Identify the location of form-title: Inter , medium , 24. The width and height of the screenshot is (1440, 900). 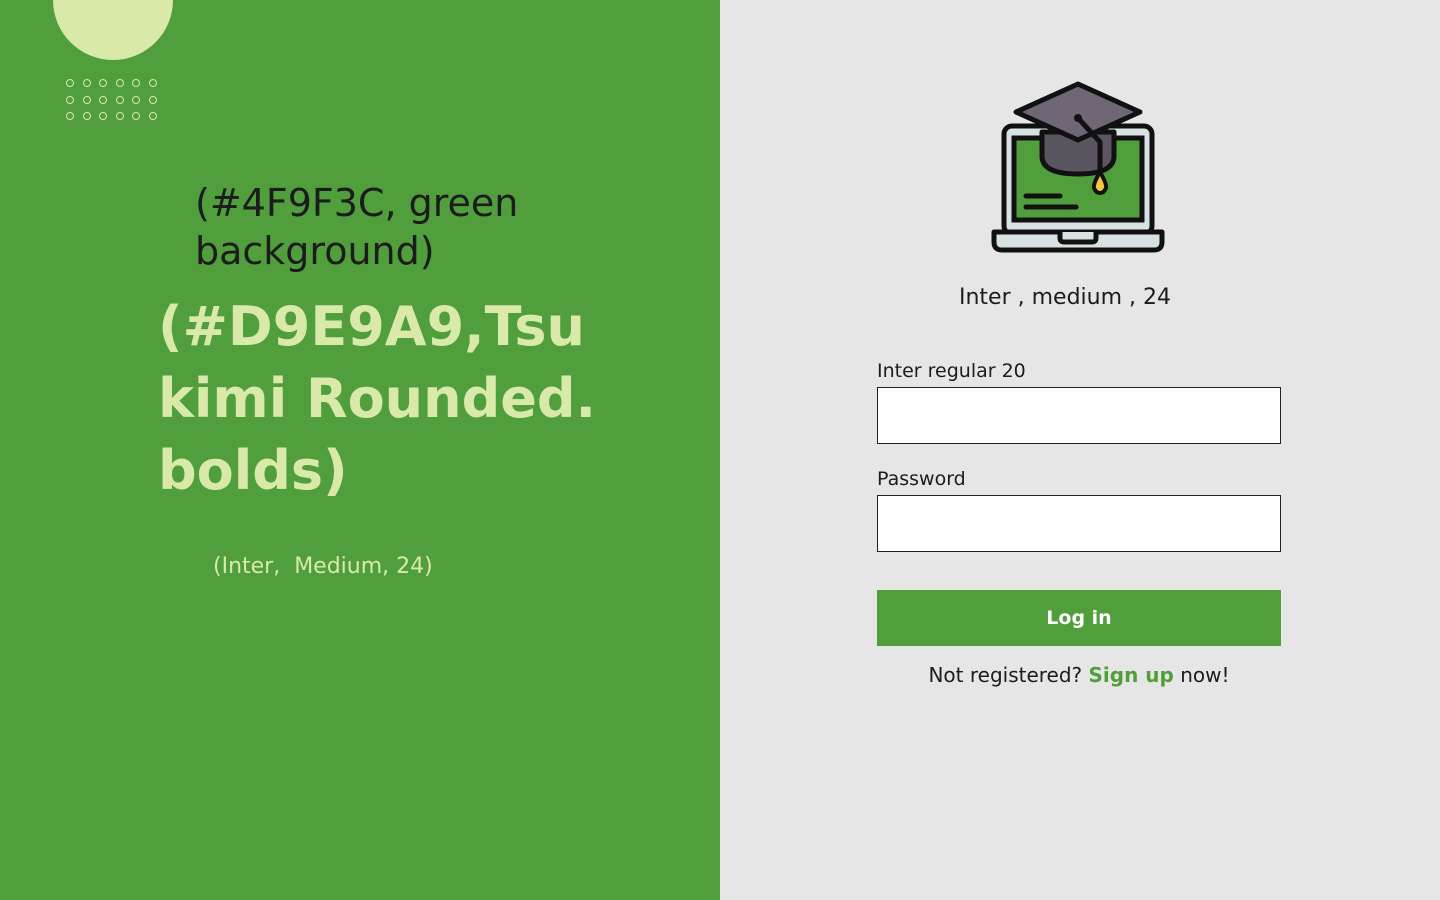
(1064, 297).